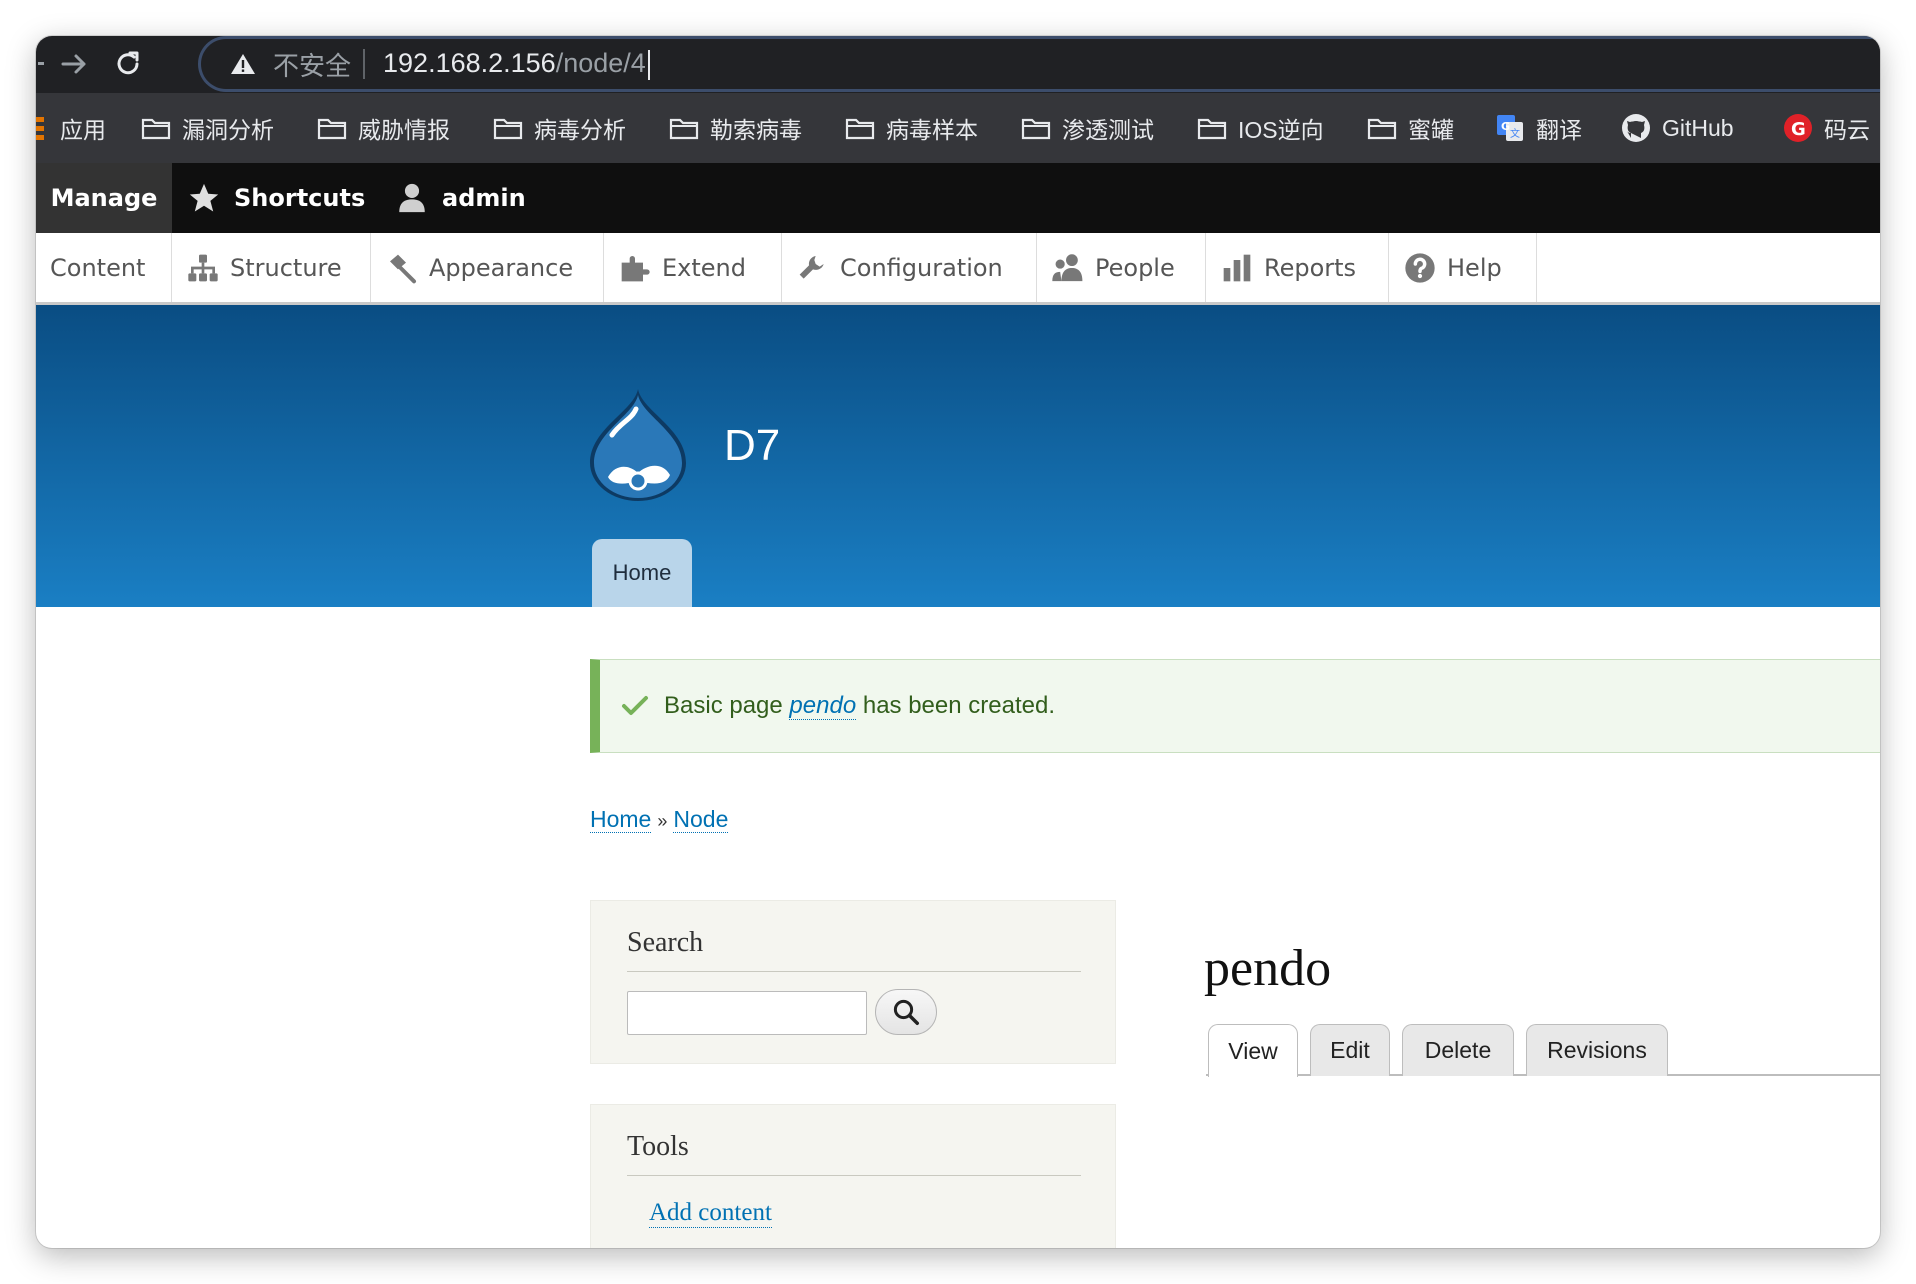  I want to click on search-input, so click(747, 1013).